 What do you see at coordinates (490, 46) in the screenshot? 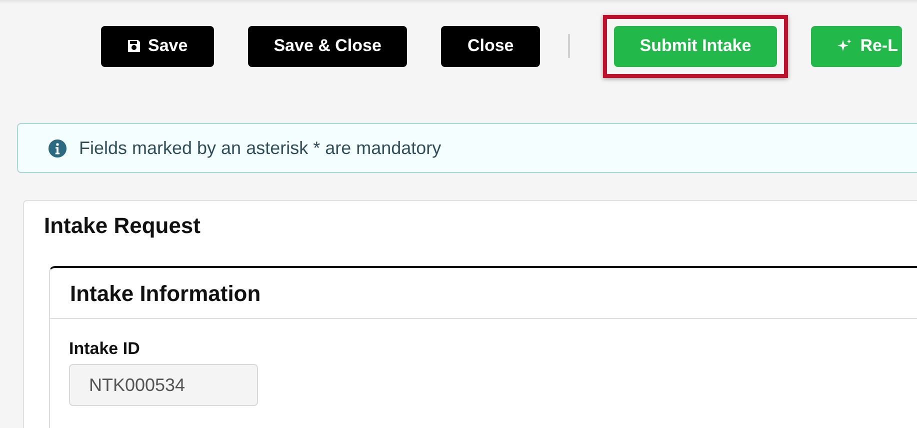
I see `toolbar-button: Close` at bounding box center [490, 46].